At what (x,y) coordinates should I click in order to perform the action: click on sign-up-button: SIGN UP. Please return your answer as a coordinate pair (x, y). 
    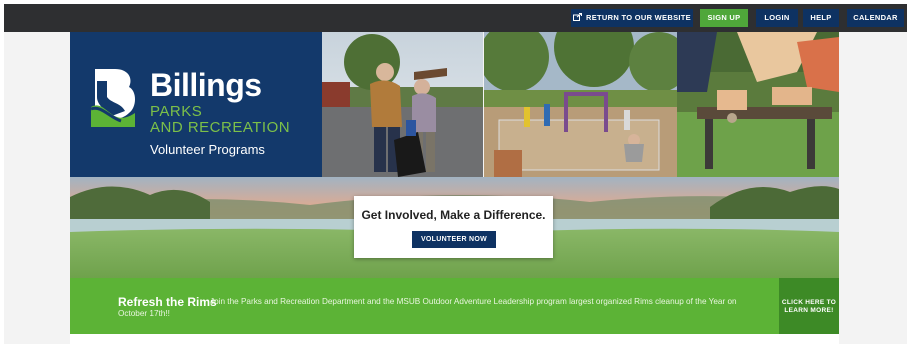
    Looking at the image, I should click on (724, 18).